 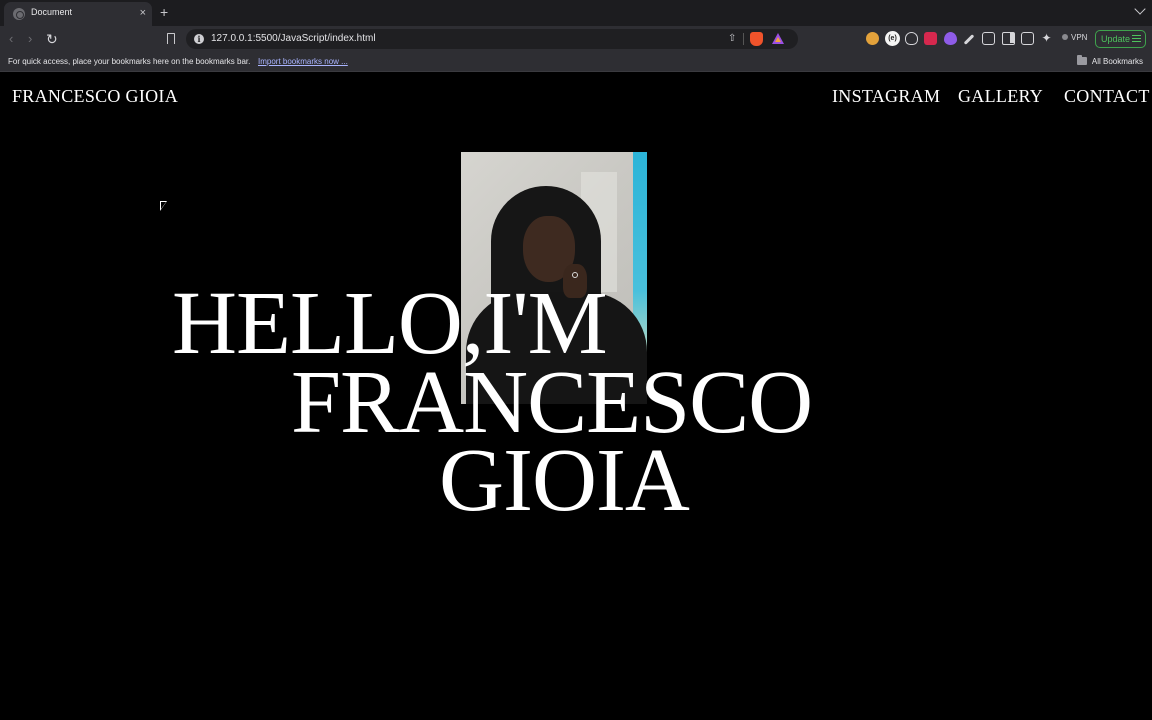 What do you see at coordinates (886, 96) in the screenshot?
I see `nav-instagram: INSTAGRAM` at bounding box center [886, 96].